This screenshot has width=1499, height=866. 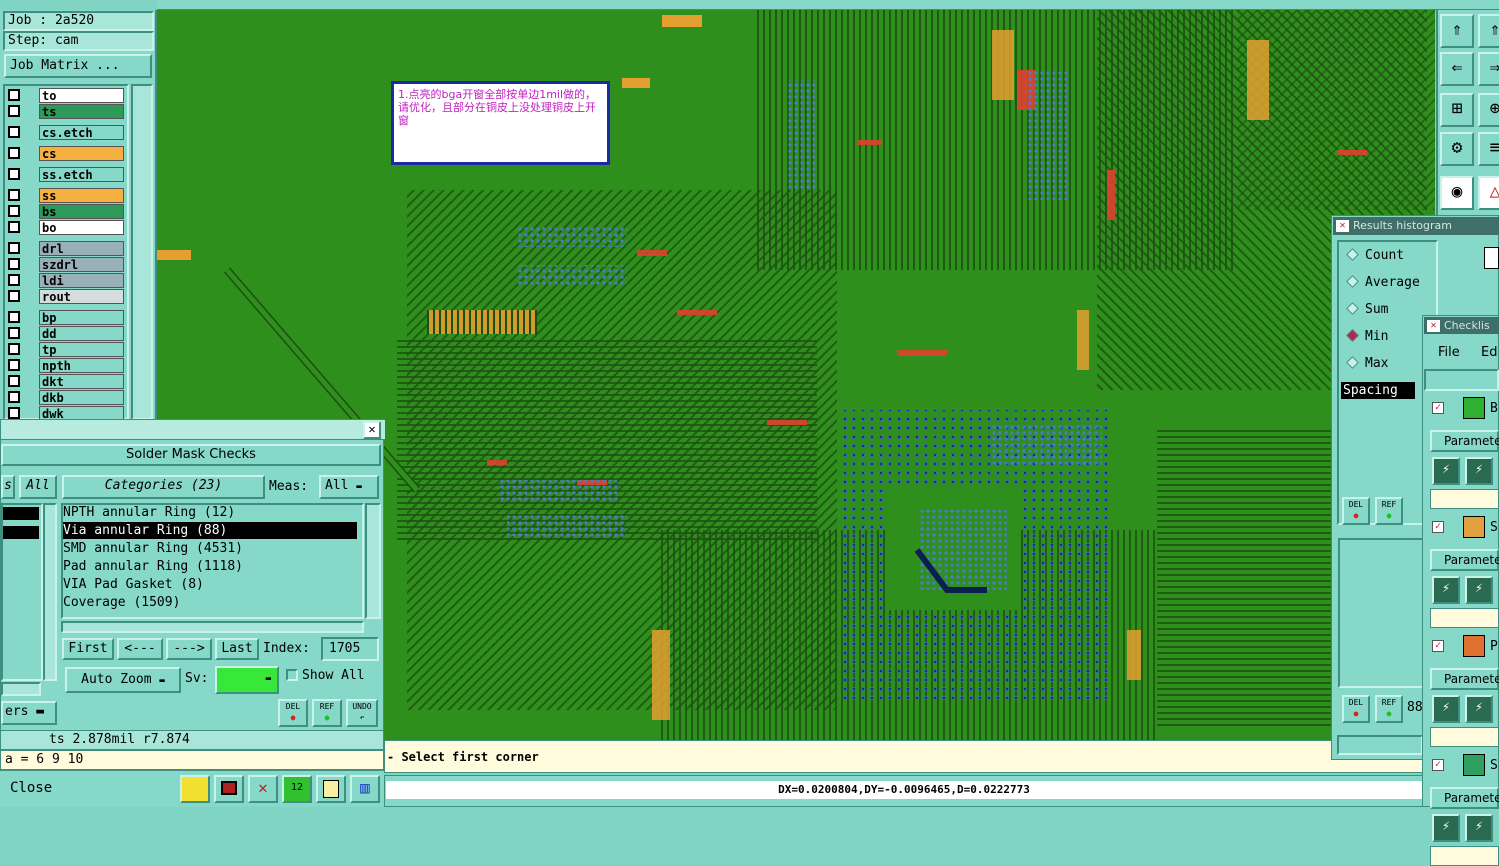 What do you see at coordinates (65, 349) in the screenshot?
I see `layer-row: tp` at bounding box center [65, 349].